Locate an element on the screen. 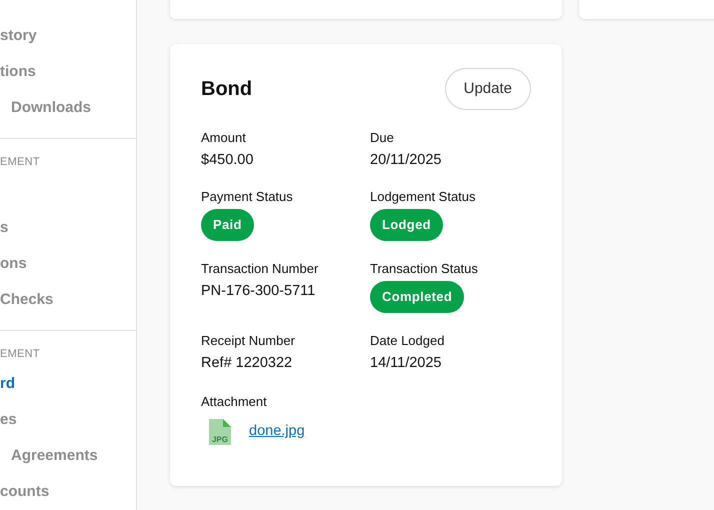 This screenshot has width=714, height=510. sidebar-item: counts is located at coordinates (25, 492).